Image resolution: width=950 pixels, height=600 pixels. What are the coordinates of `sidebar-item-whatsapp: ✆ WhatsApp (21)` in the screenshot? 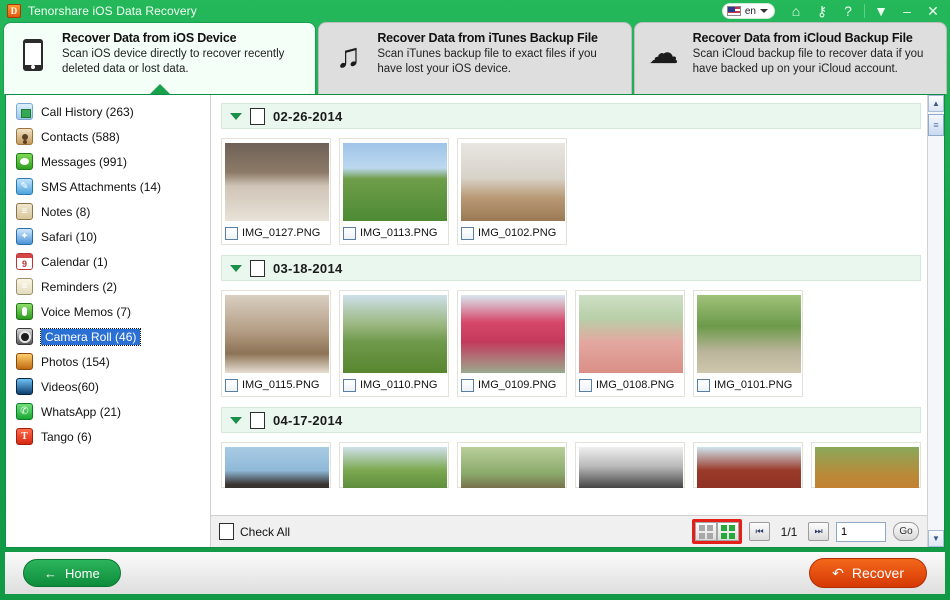 It's located at (108, 411).